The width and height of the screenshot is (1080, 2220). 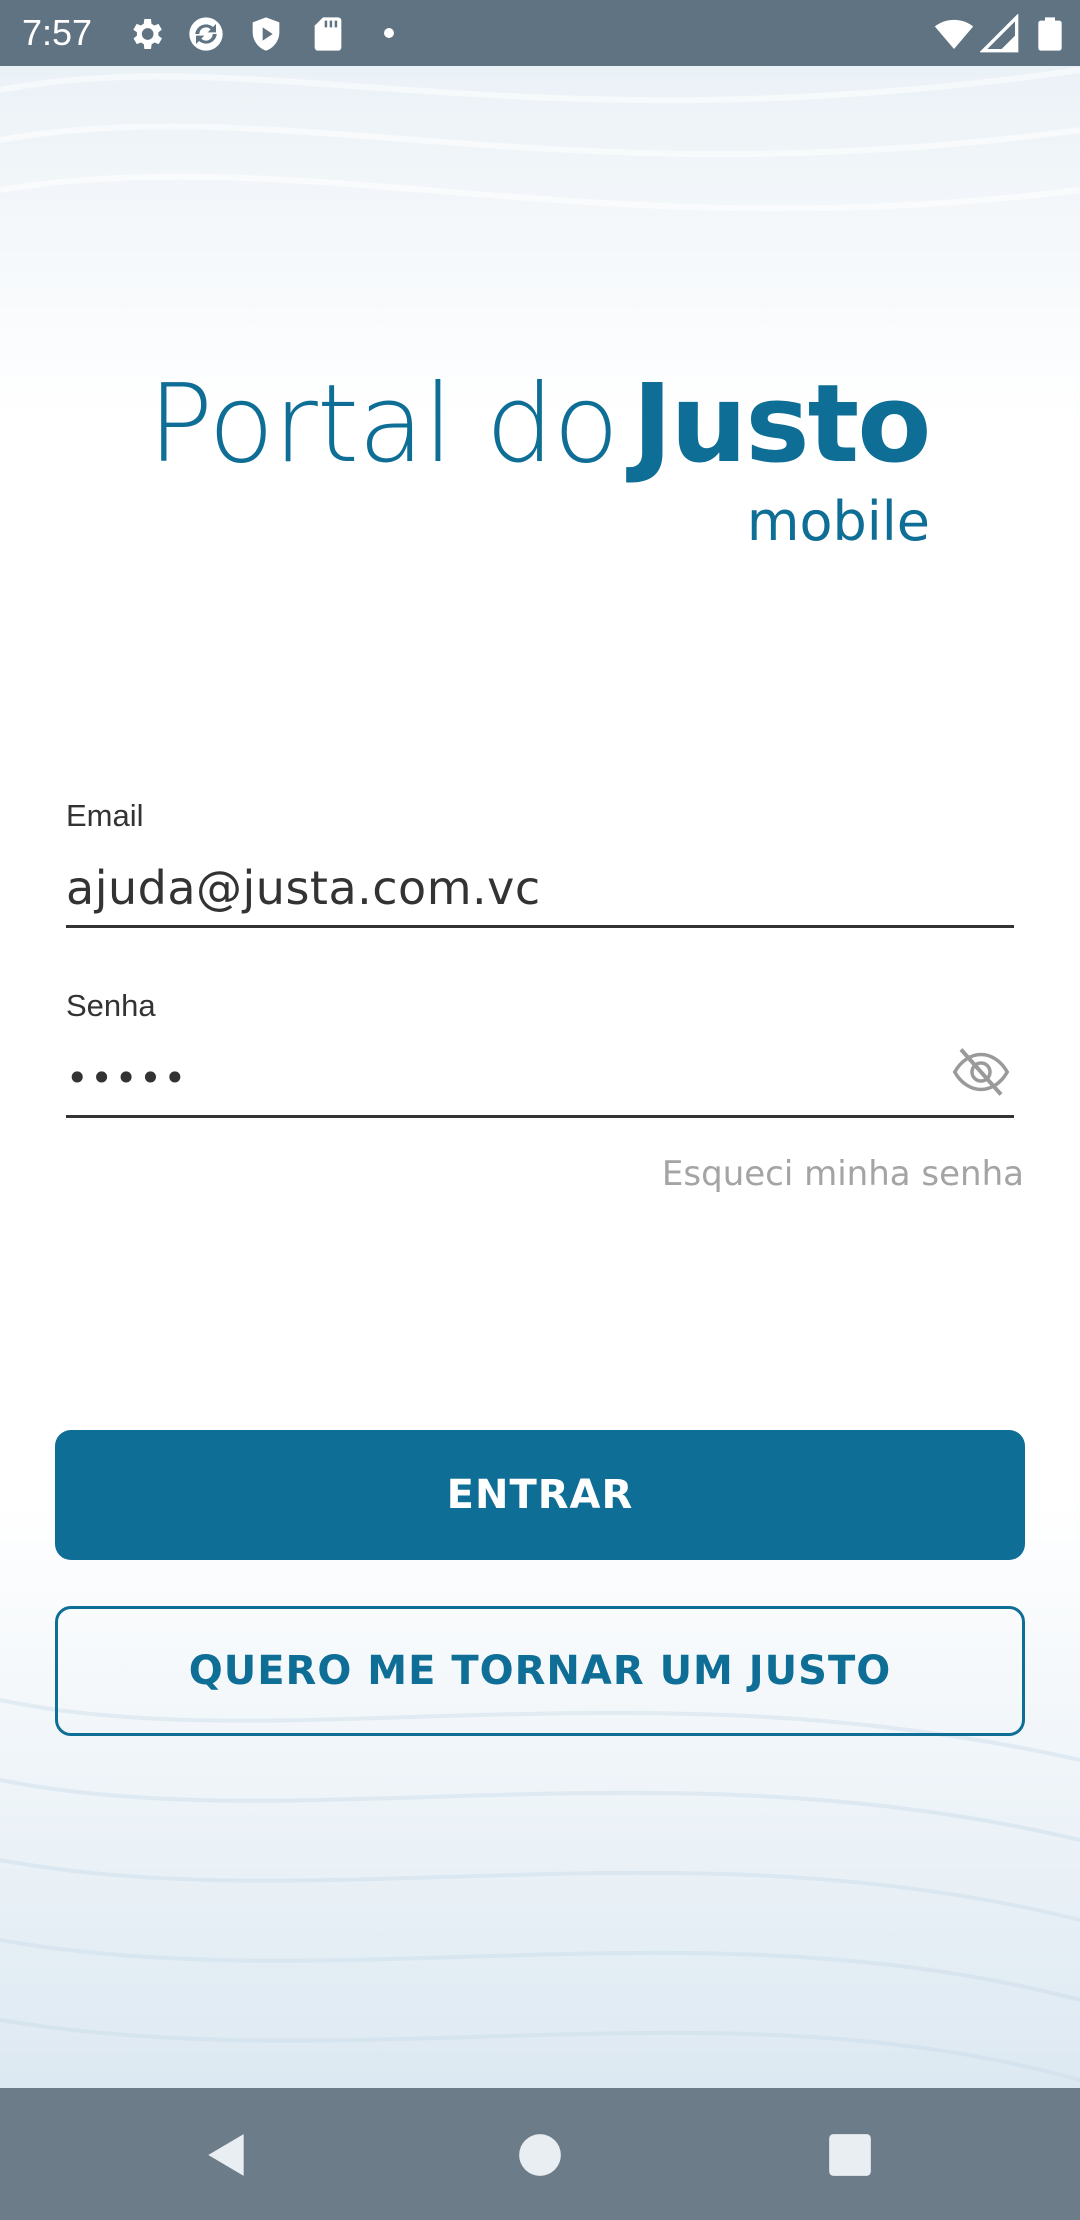 I want to click on status-time: 7:57, so click(x=57, y=32).